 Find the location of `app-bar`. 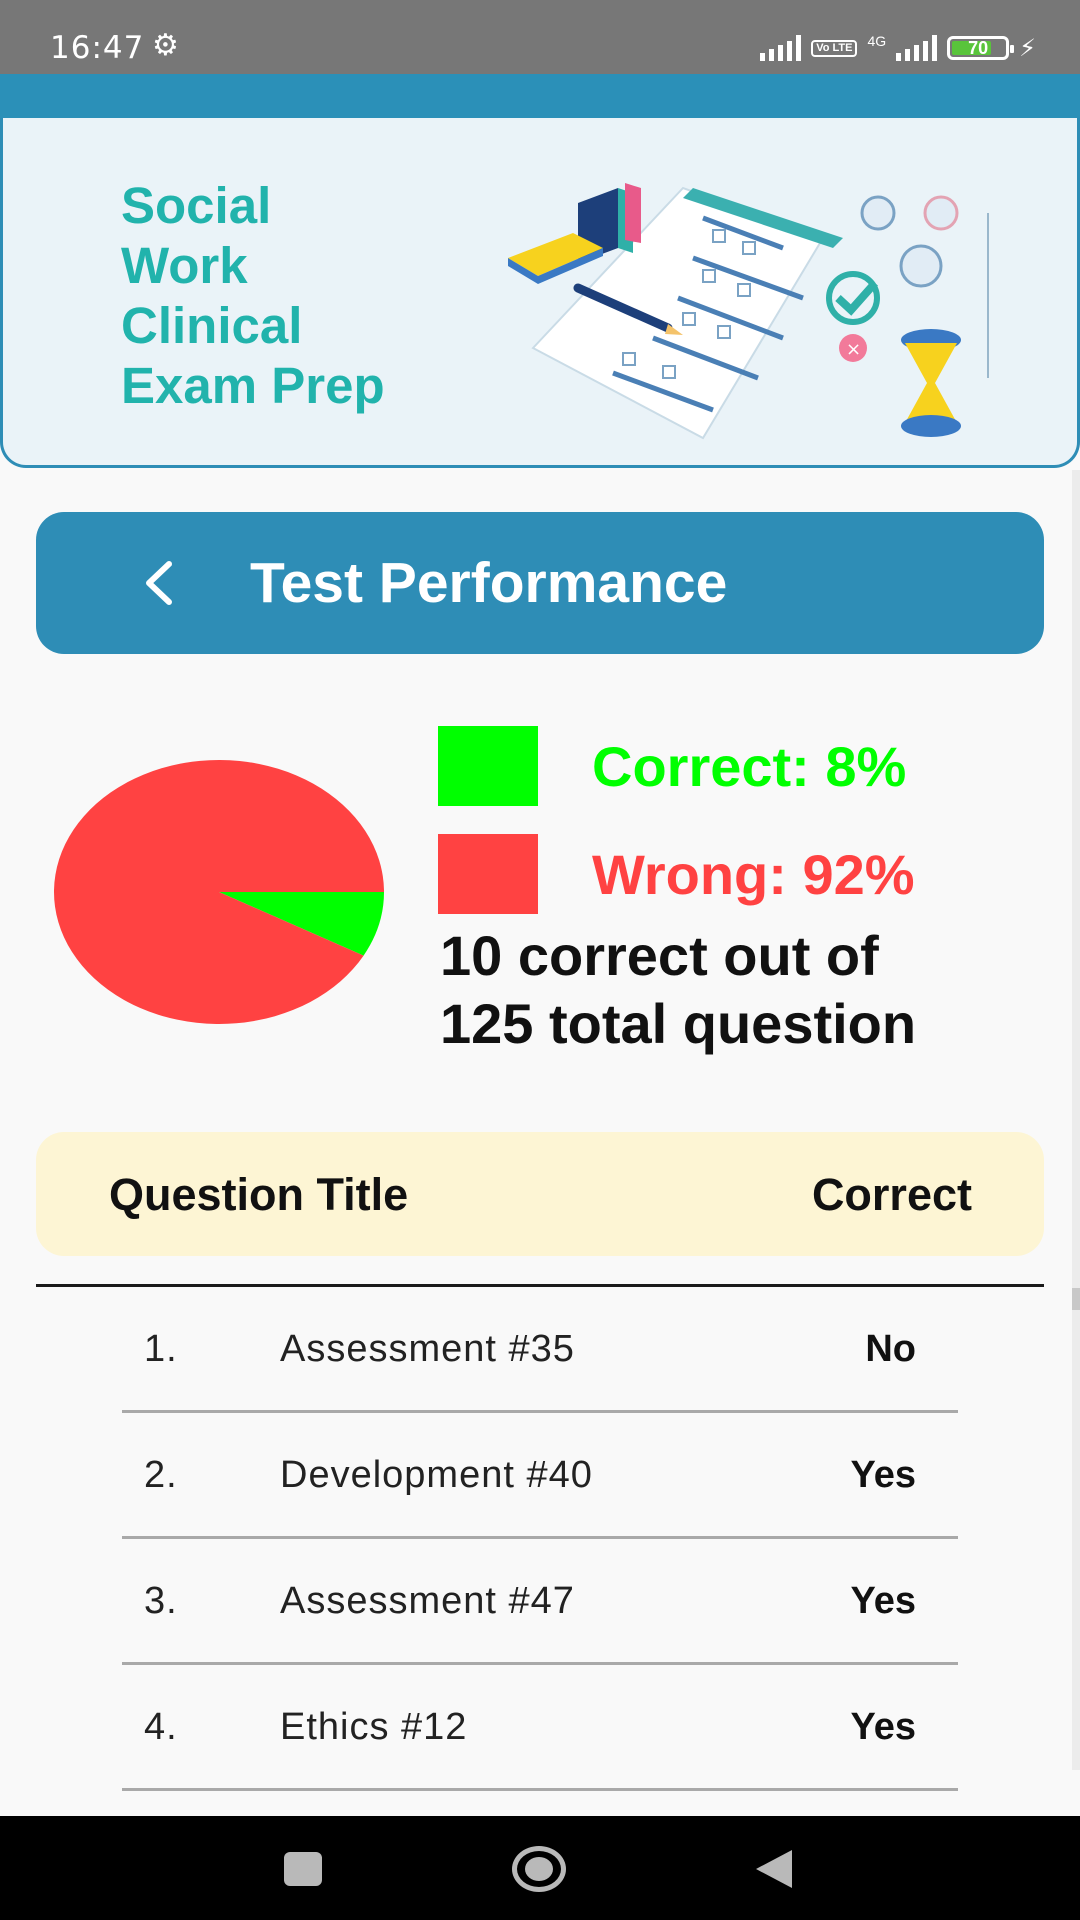

app-bar is located at coordinates (540, 96).